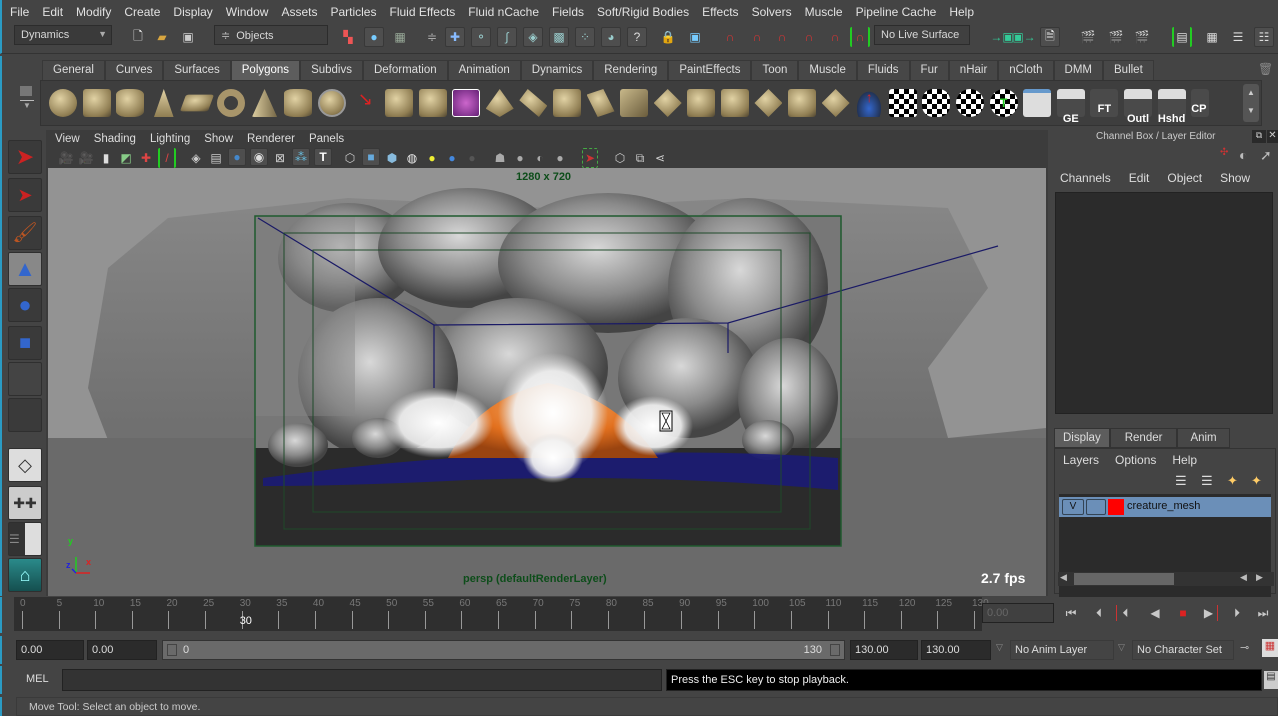 This screenshot has width=1278, height=716. Describe the element at coordinates (1244, 647) in the screenshot. I see `auto-key-icon: ⊸` at that location.